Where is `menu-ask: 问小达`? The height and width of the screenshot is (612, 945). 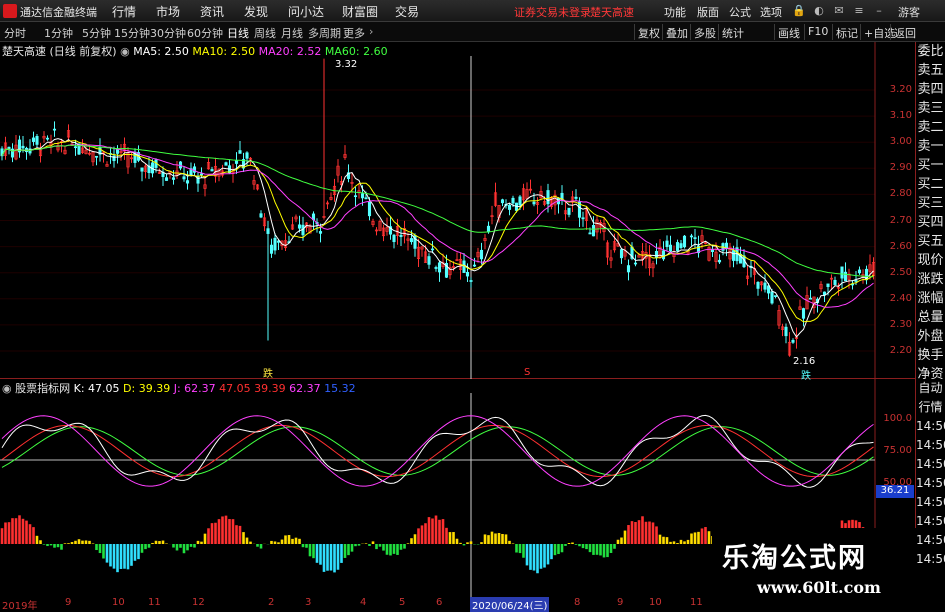 menu-ask: 问小达 is located at coordinates (306, 11).